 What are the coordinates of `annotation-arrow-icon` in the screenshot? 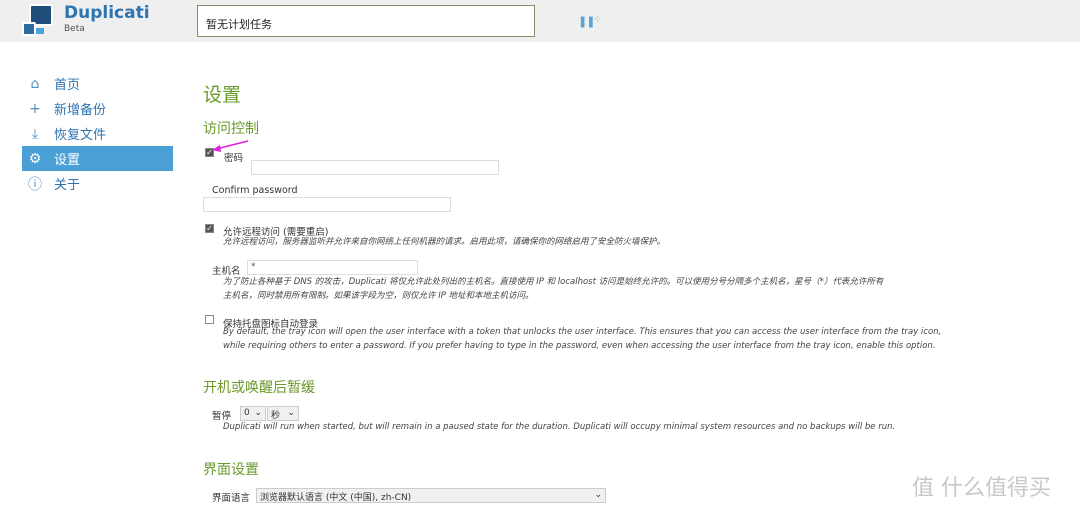 It's located at (230, 146).